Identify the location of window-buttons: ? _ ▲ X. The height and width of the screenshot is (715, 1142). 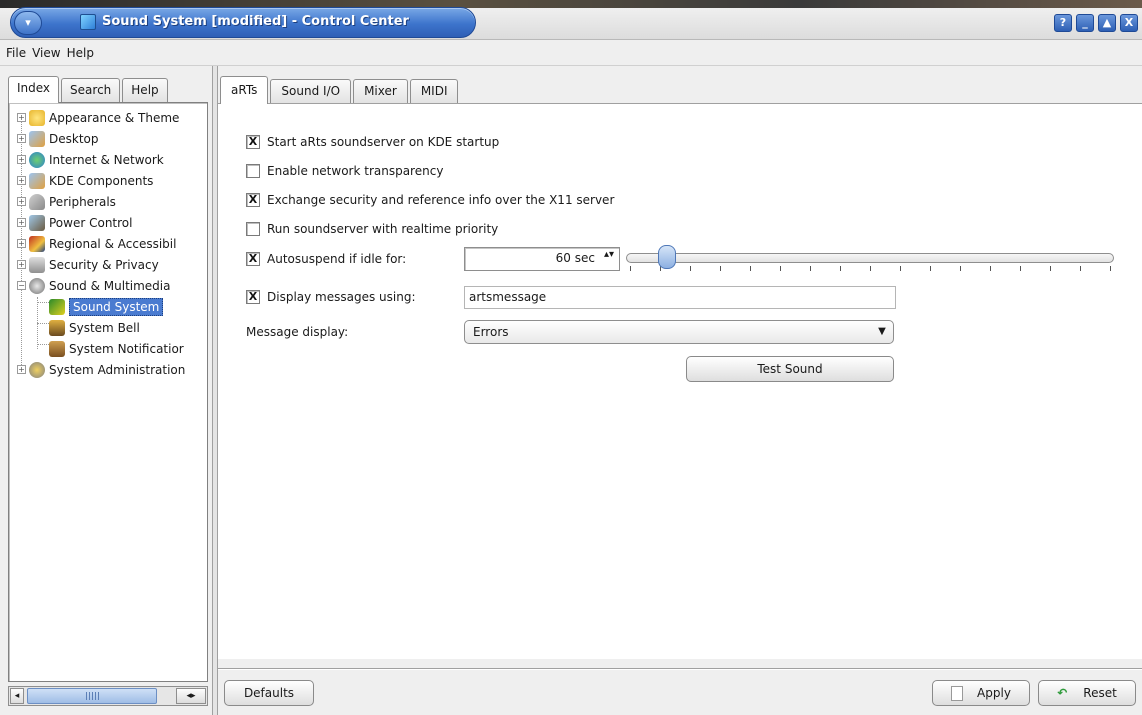
(1096, 24).